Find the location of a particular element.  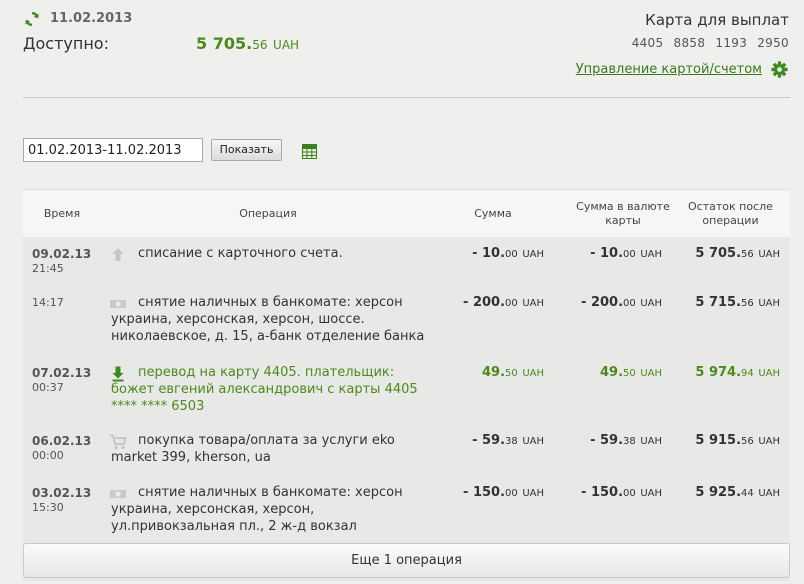

row-bal-int: 5 925. is located at coordinates (718, 492).